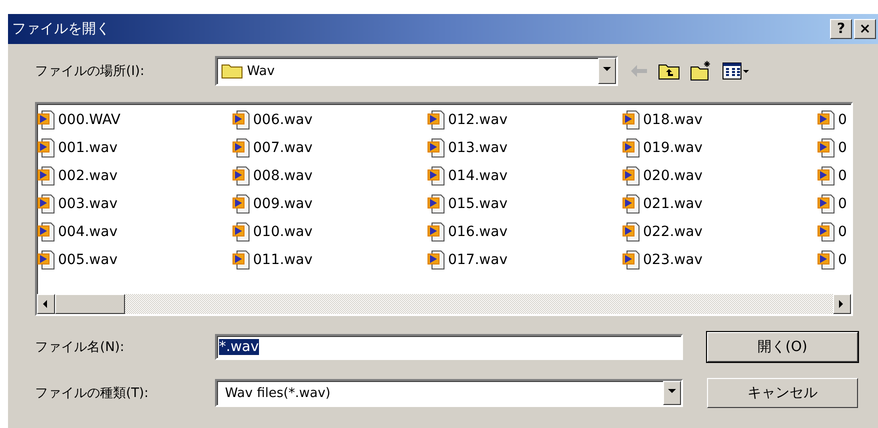  What do you see at coordinates (232, 71) in the screenshot?
I see `folder-icon` at bounding box center [232, 71].